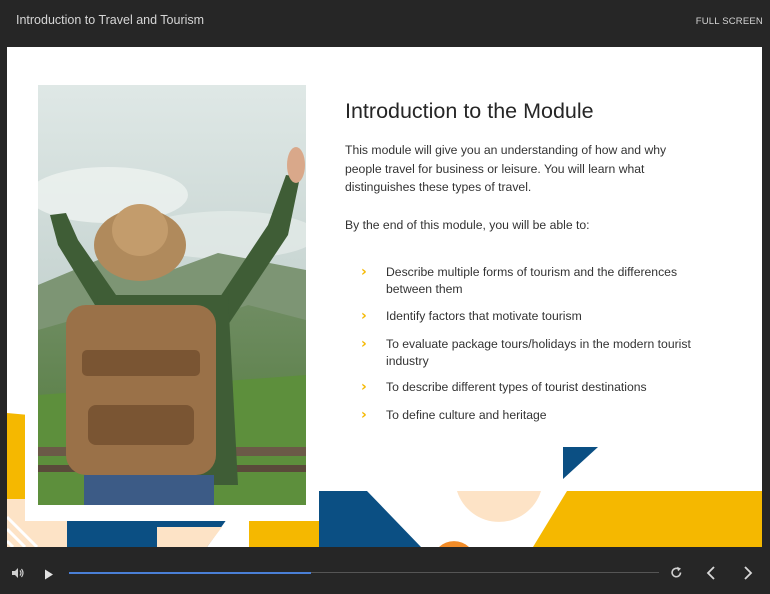 Image resolution: width=770 pixels, height=594 pixels. What do you see at coordinates (748, 575) in the screenshot?
I see `next-arrow-icon` at bounding box center [748, 575].